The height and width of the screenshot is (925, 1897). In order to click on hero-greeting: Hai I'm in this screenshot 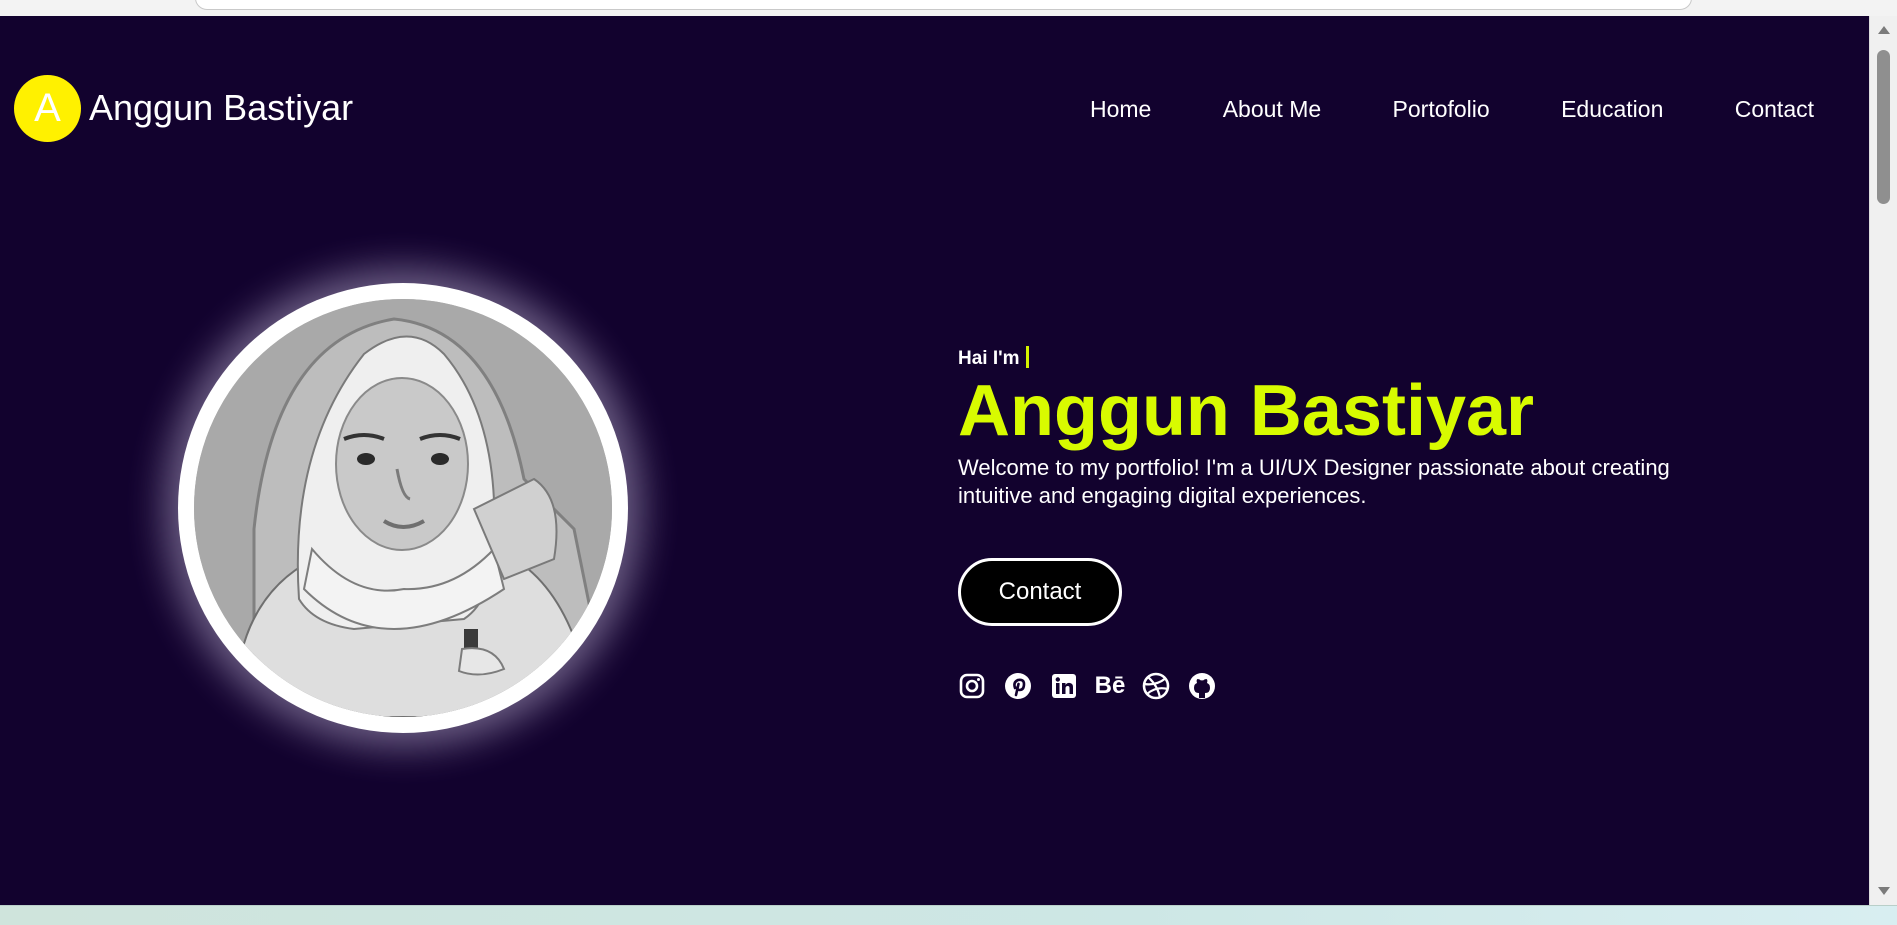, I will do `click(1318, 358)`.